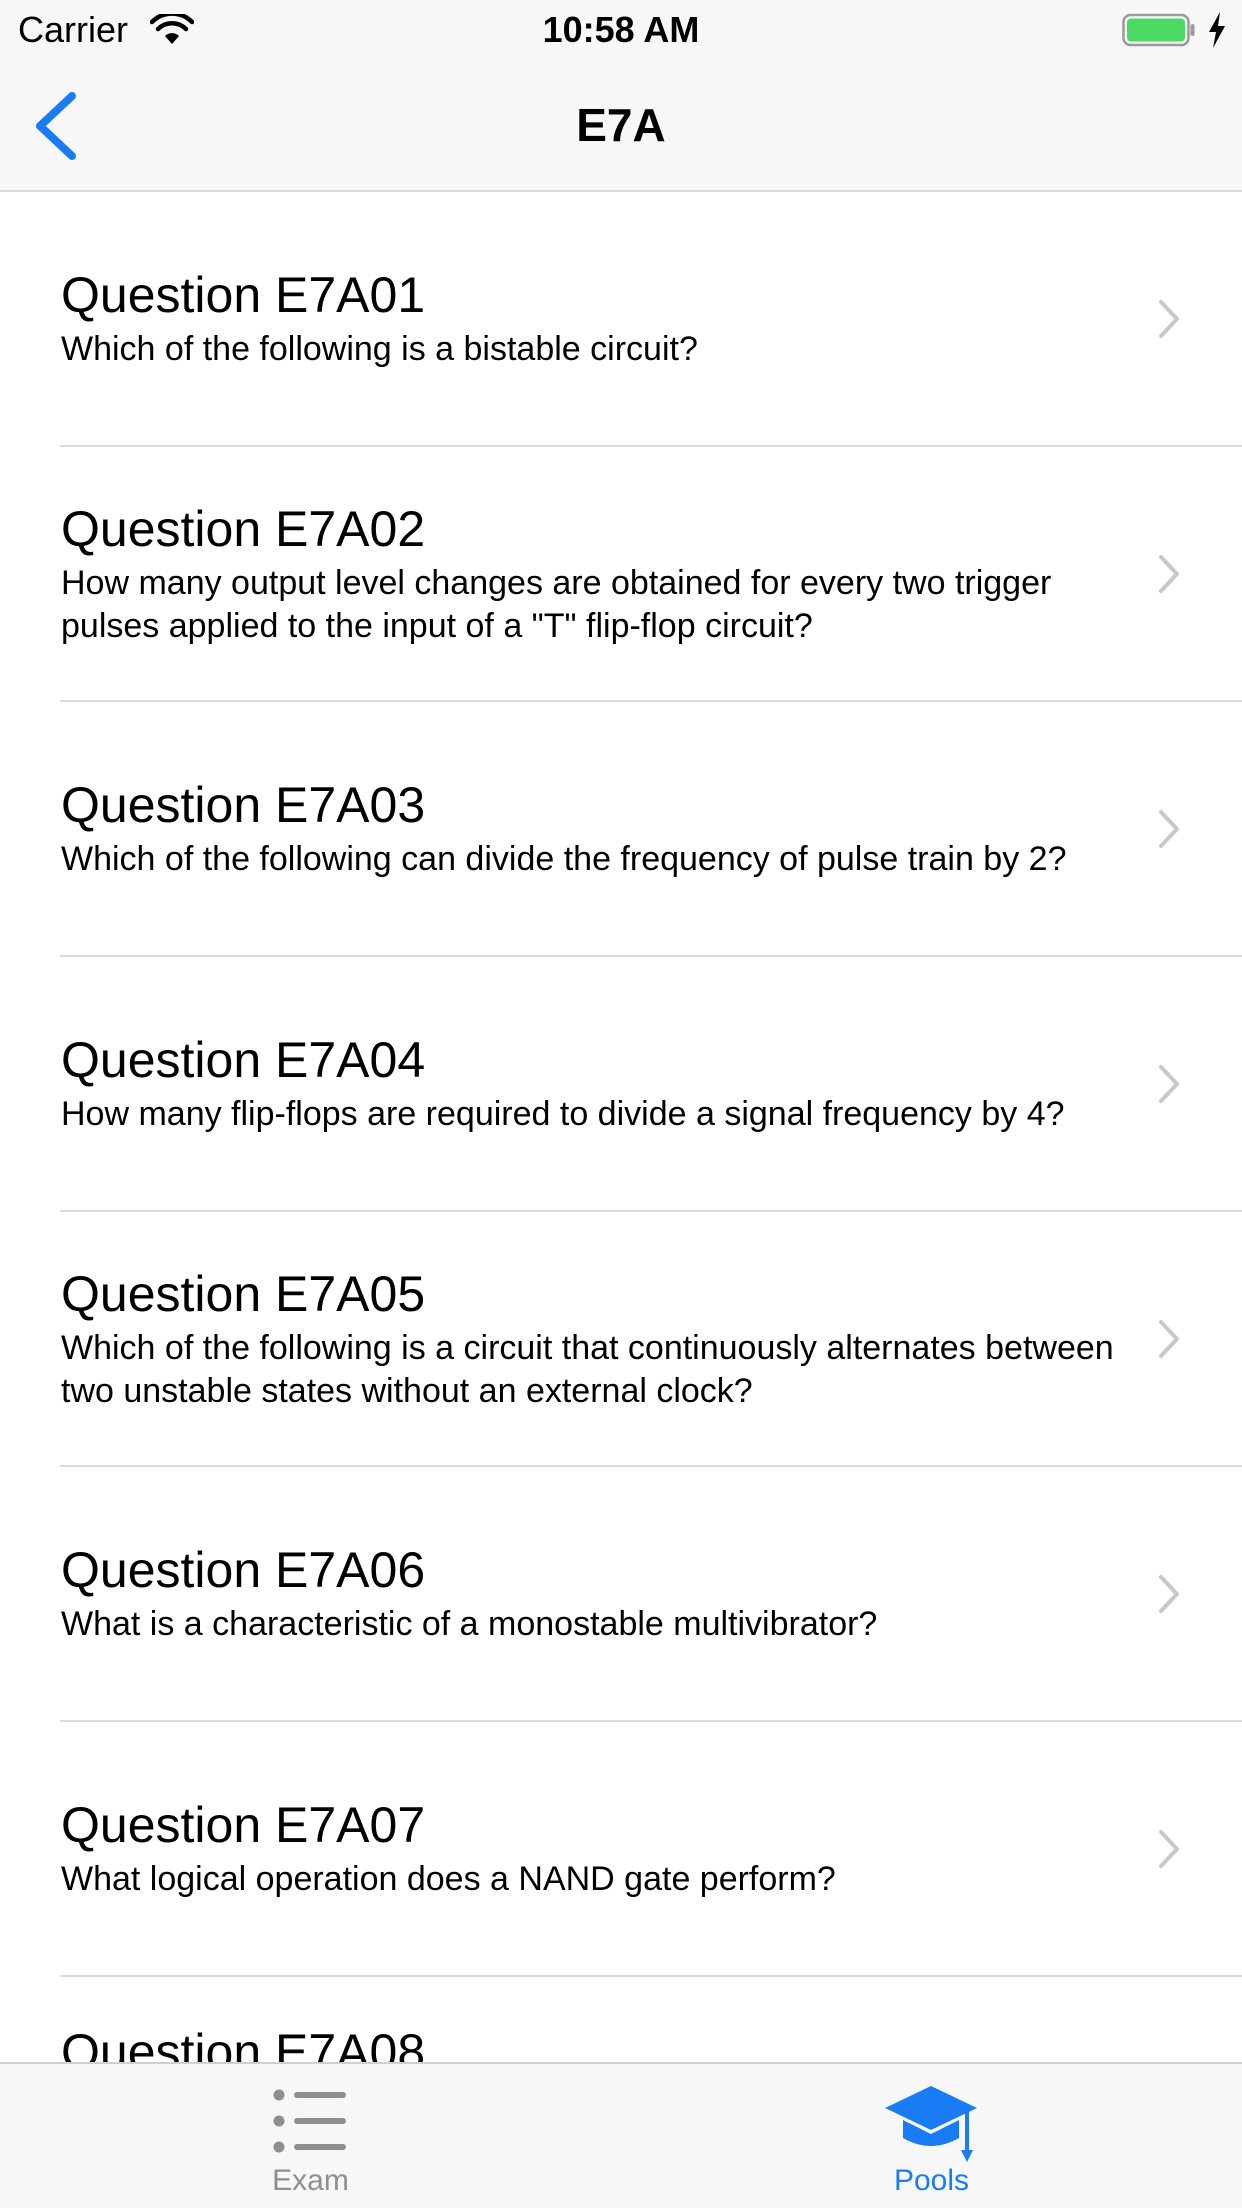 The height and width of the screenshot is (2208, 1242). I want to click on tab-pools-label: Pools, so click(931, 2180).